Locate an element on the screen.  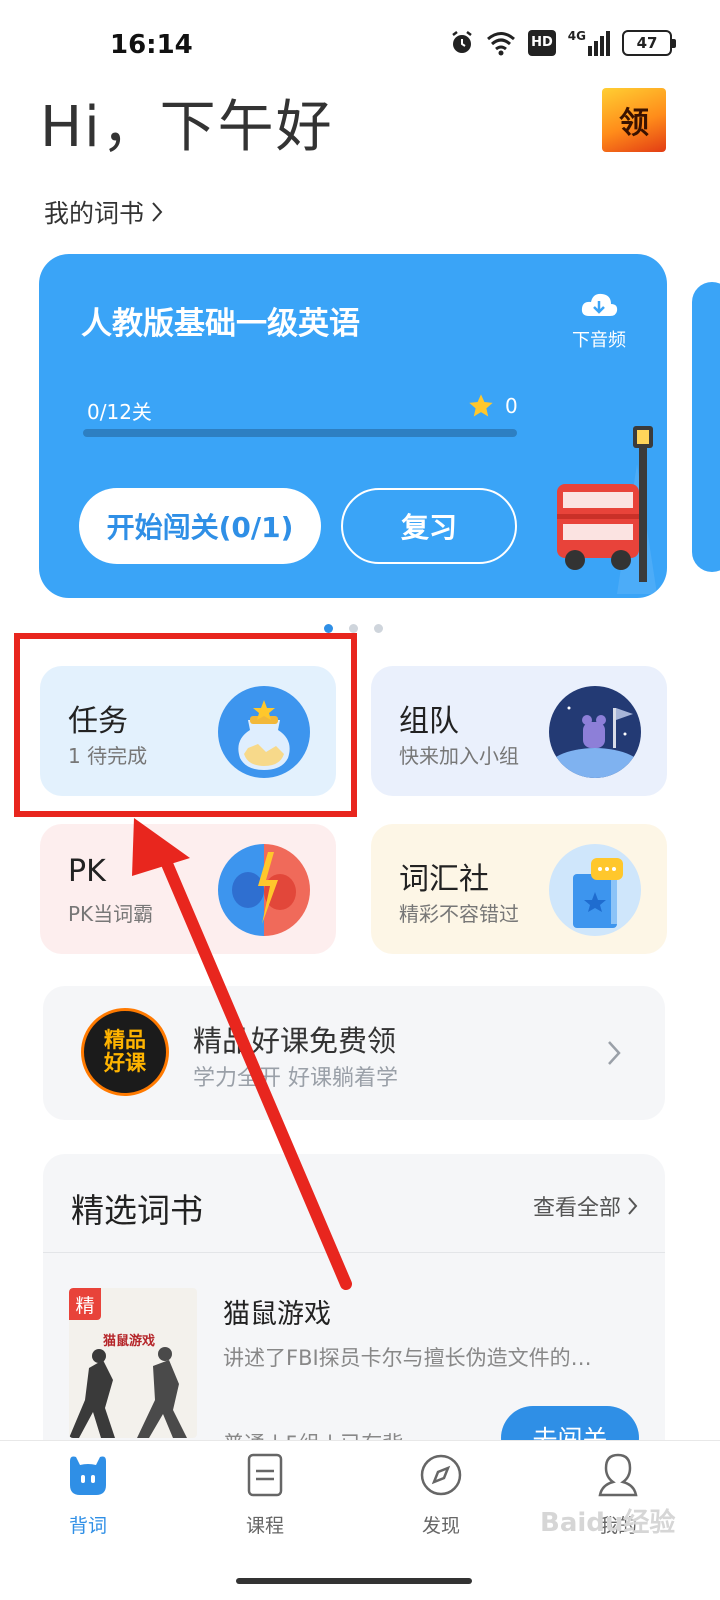
view-all-label: 查看全部 is located at coordinates (576, 1208).